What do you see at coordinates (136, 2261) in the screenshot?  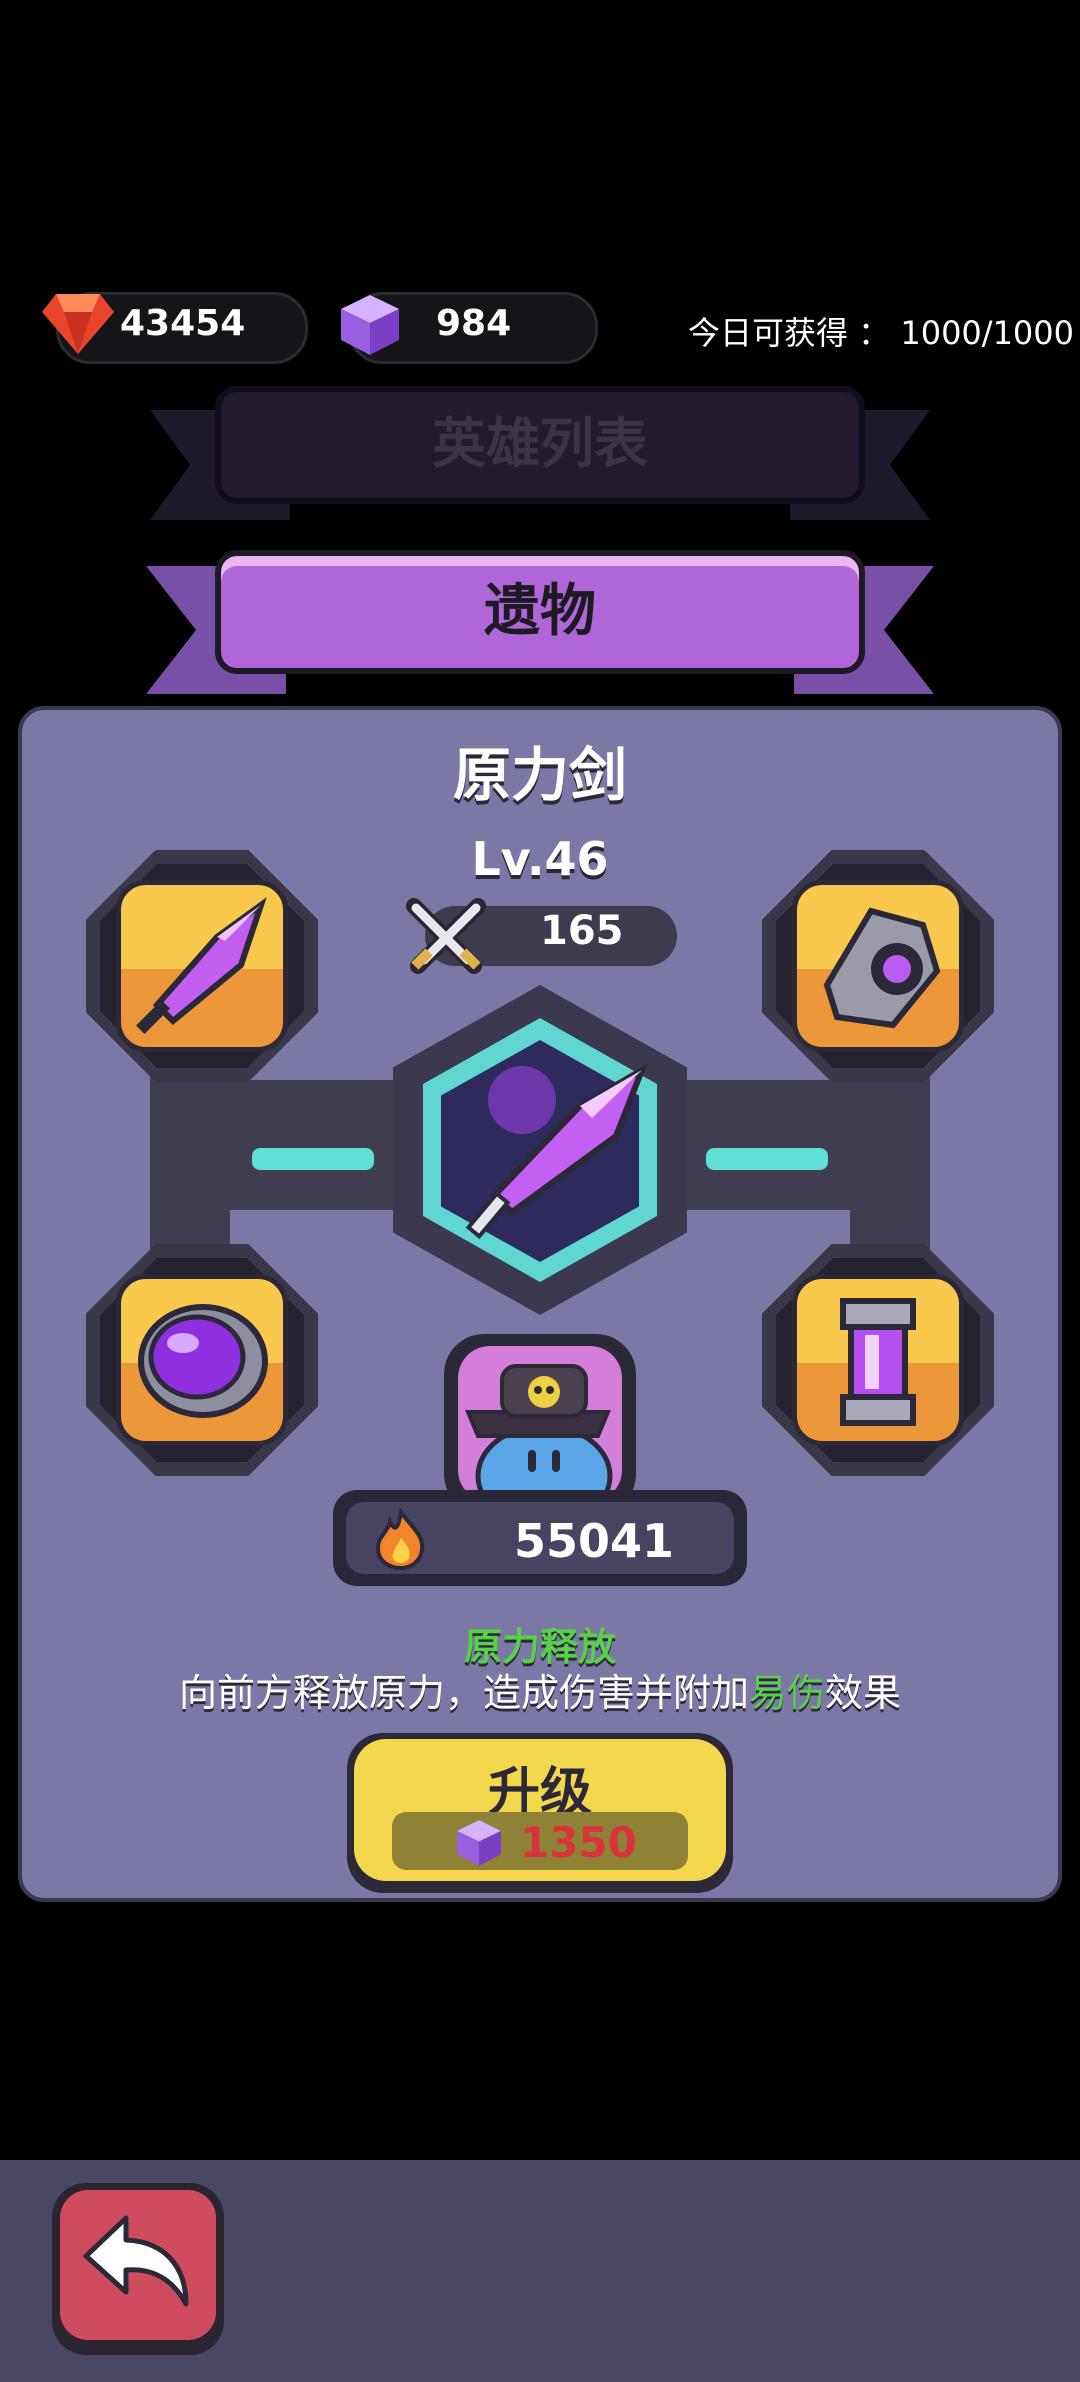 I see `back-arrow-icon` at bounding box center [136, 2261].